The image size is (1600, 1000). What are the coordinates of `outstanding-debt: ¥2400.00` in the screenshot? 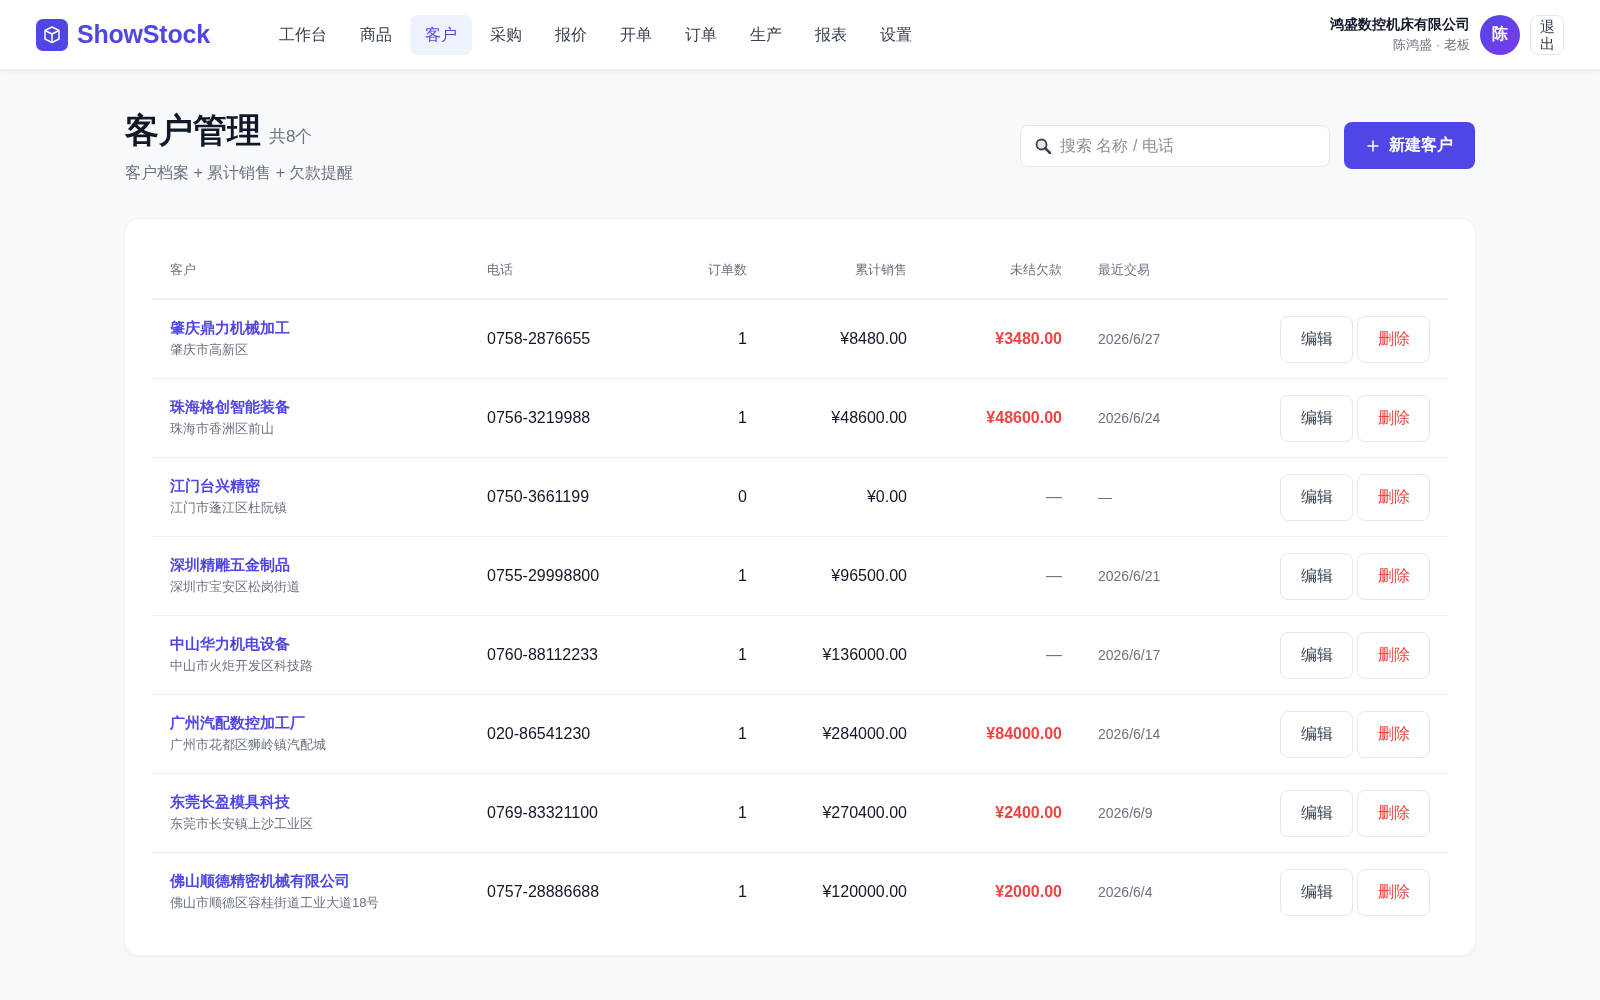 It's located at (1028, 812).